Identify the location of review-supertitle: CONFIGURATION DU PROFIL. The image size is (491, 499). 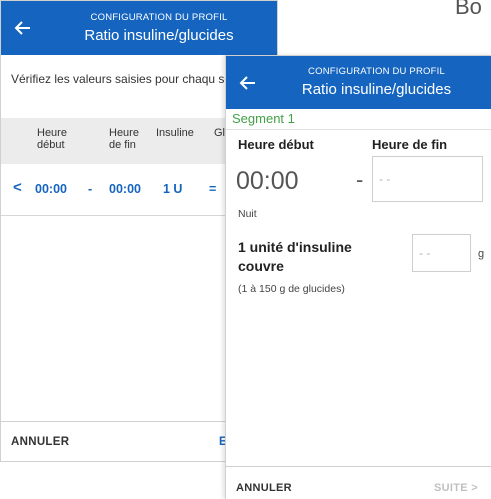
(159, 17).